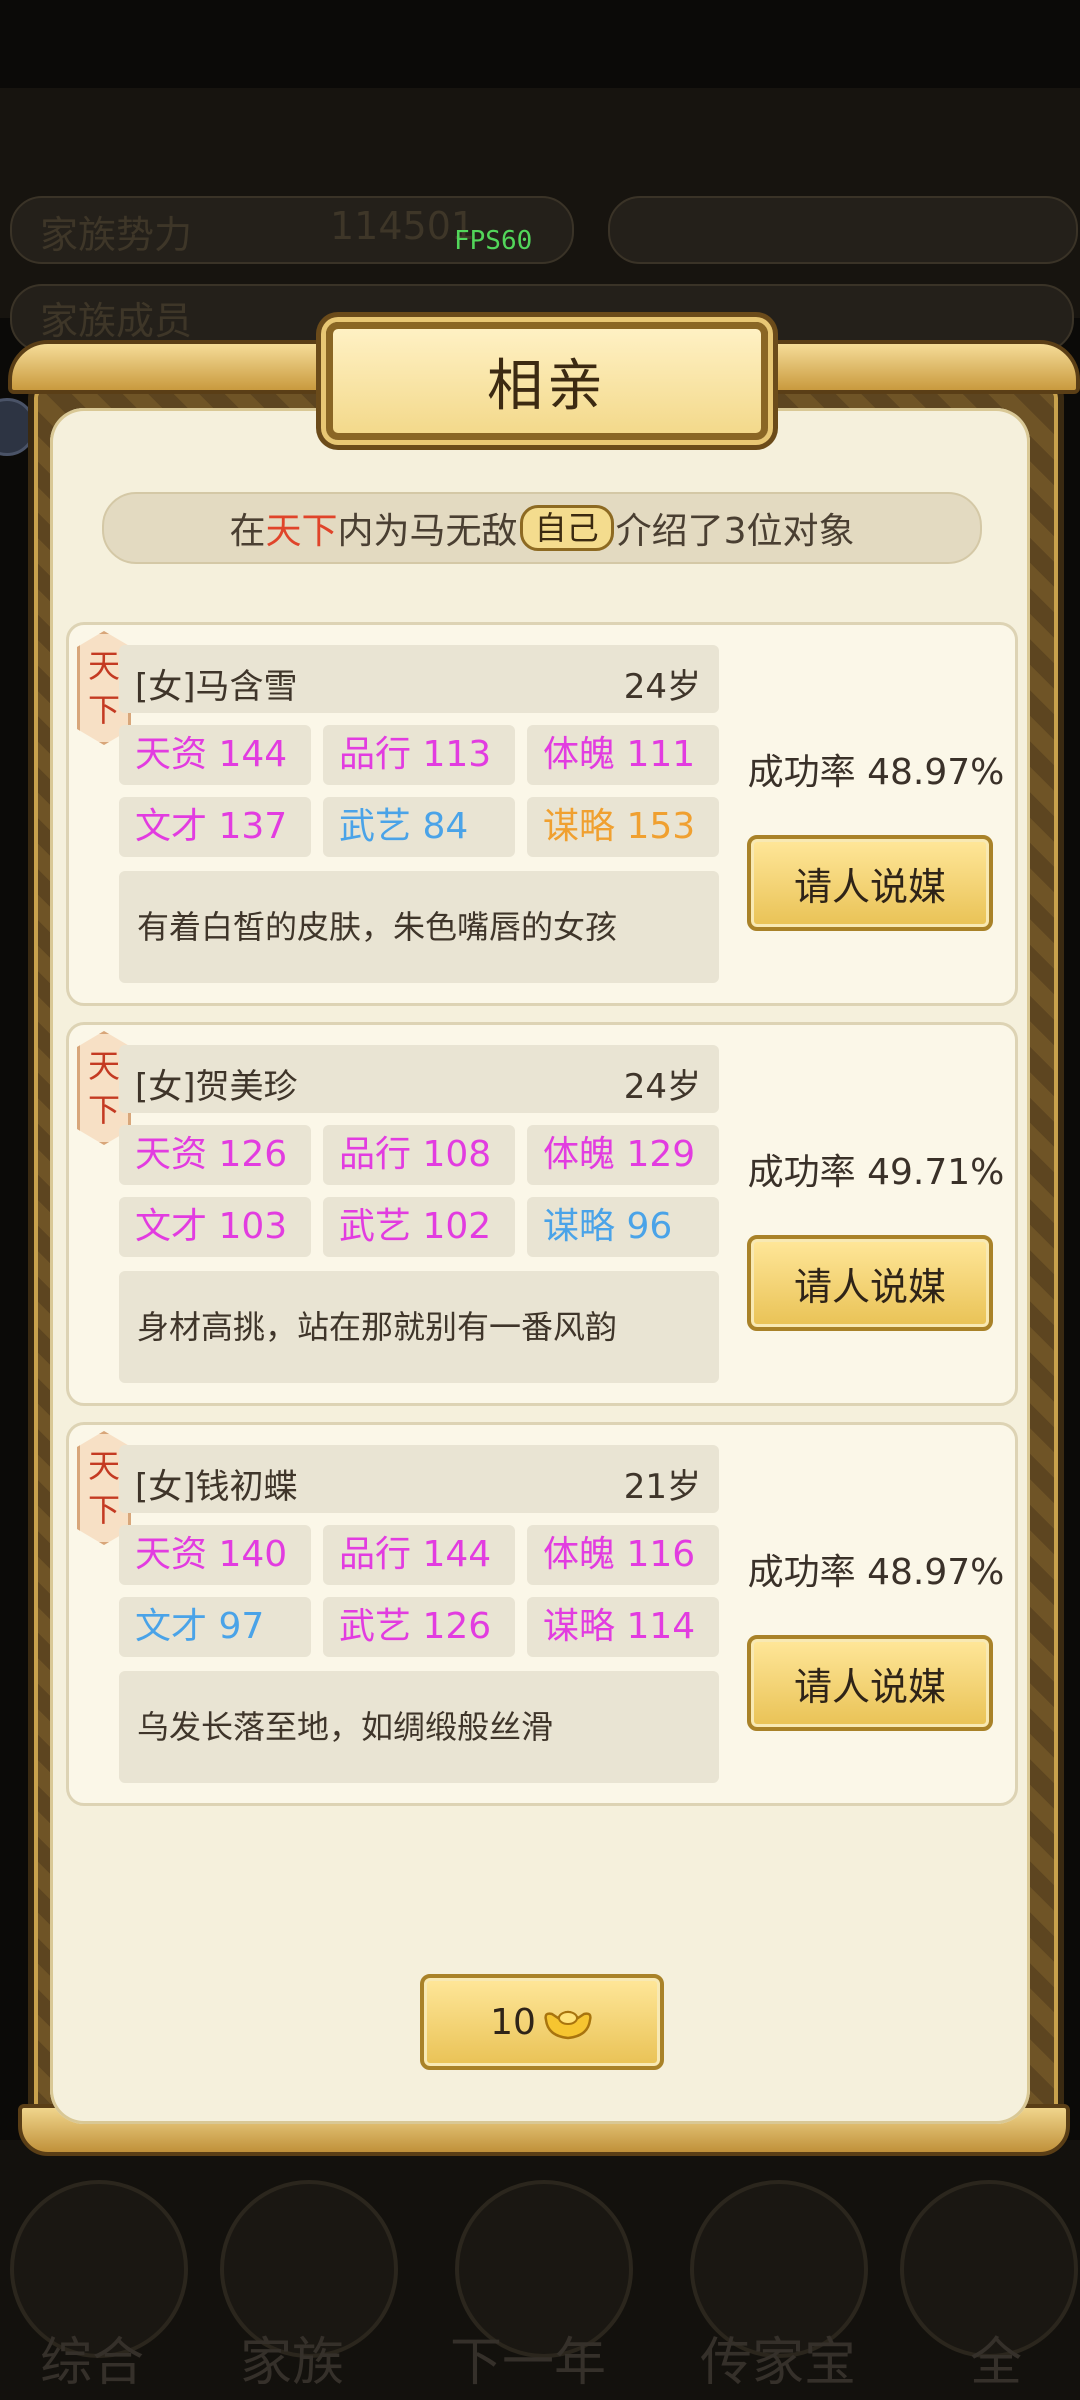 The width and height of the screenshot is (1080, 2400). Describe the element at coordinates (542, 2022) in the screenshot. I see `refresh-candidates-button: 10` at that location.